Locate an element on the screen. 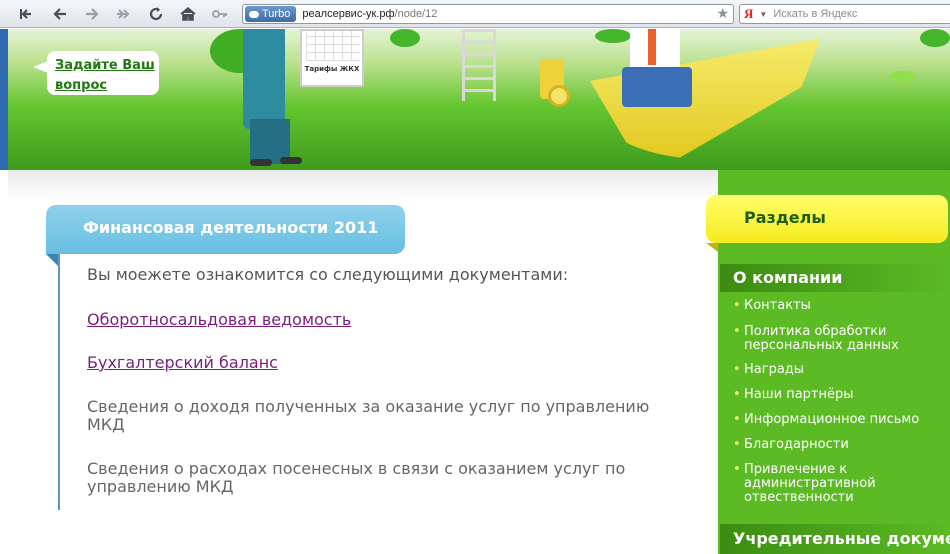 Image resolution: width=950 pixels, height=554 pixels. sign-chart-decoration is located at coordinates (333, 46).